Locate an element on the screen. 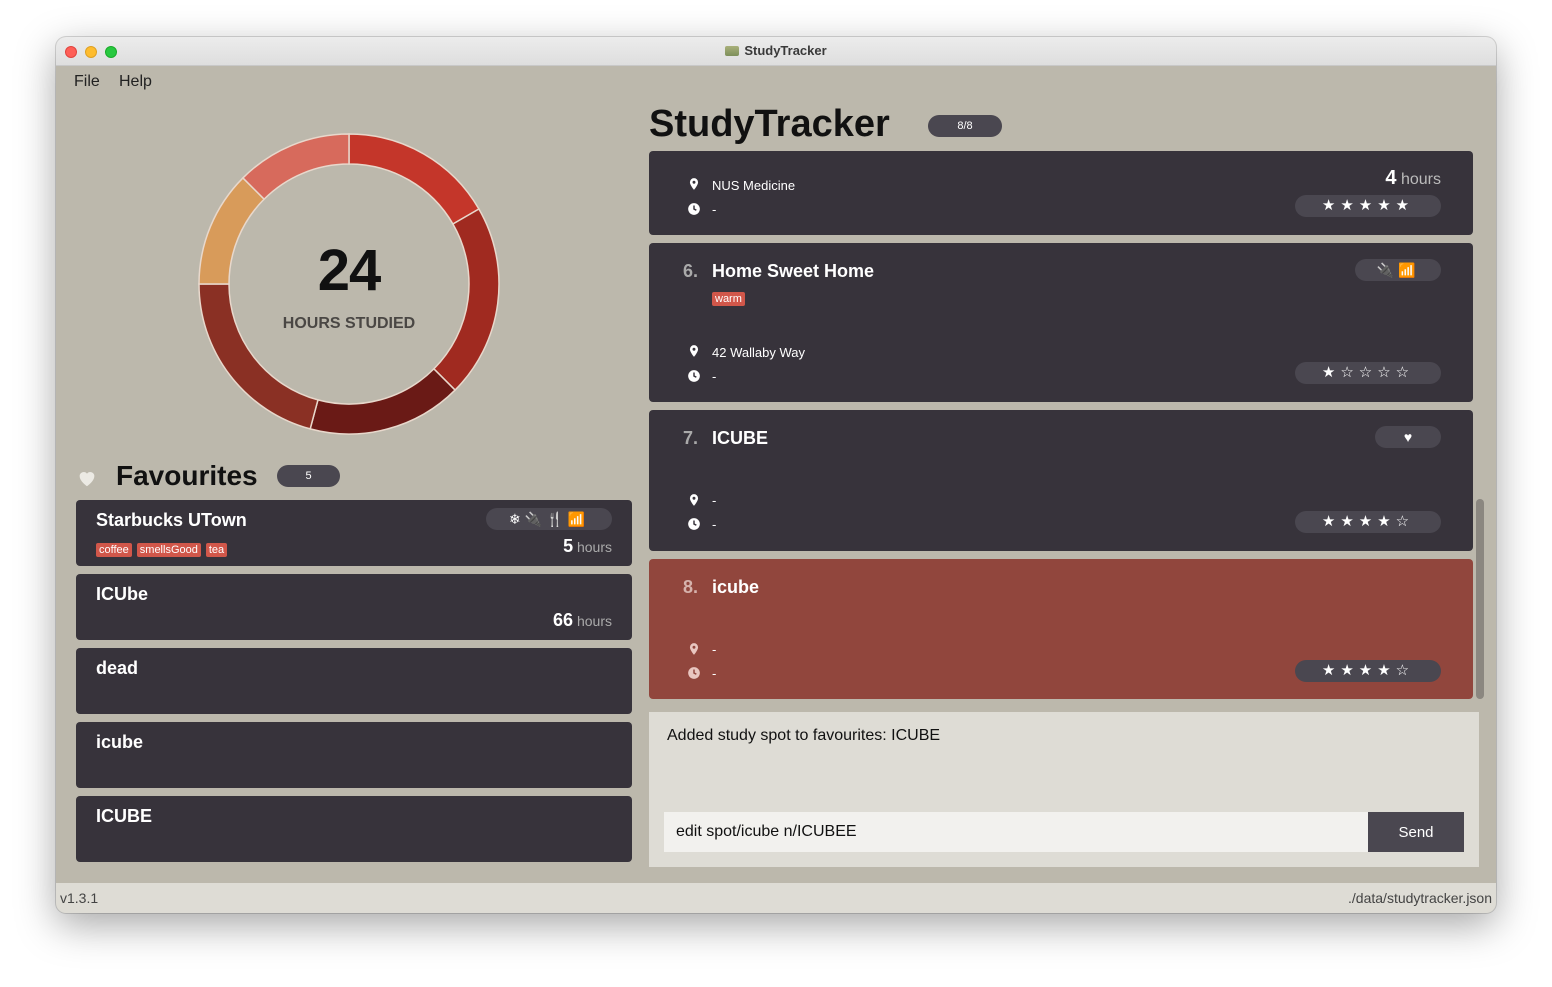 This screenshot has height=987, width=1552. favourites-title: Favourites is located at coordinates (187, 475).